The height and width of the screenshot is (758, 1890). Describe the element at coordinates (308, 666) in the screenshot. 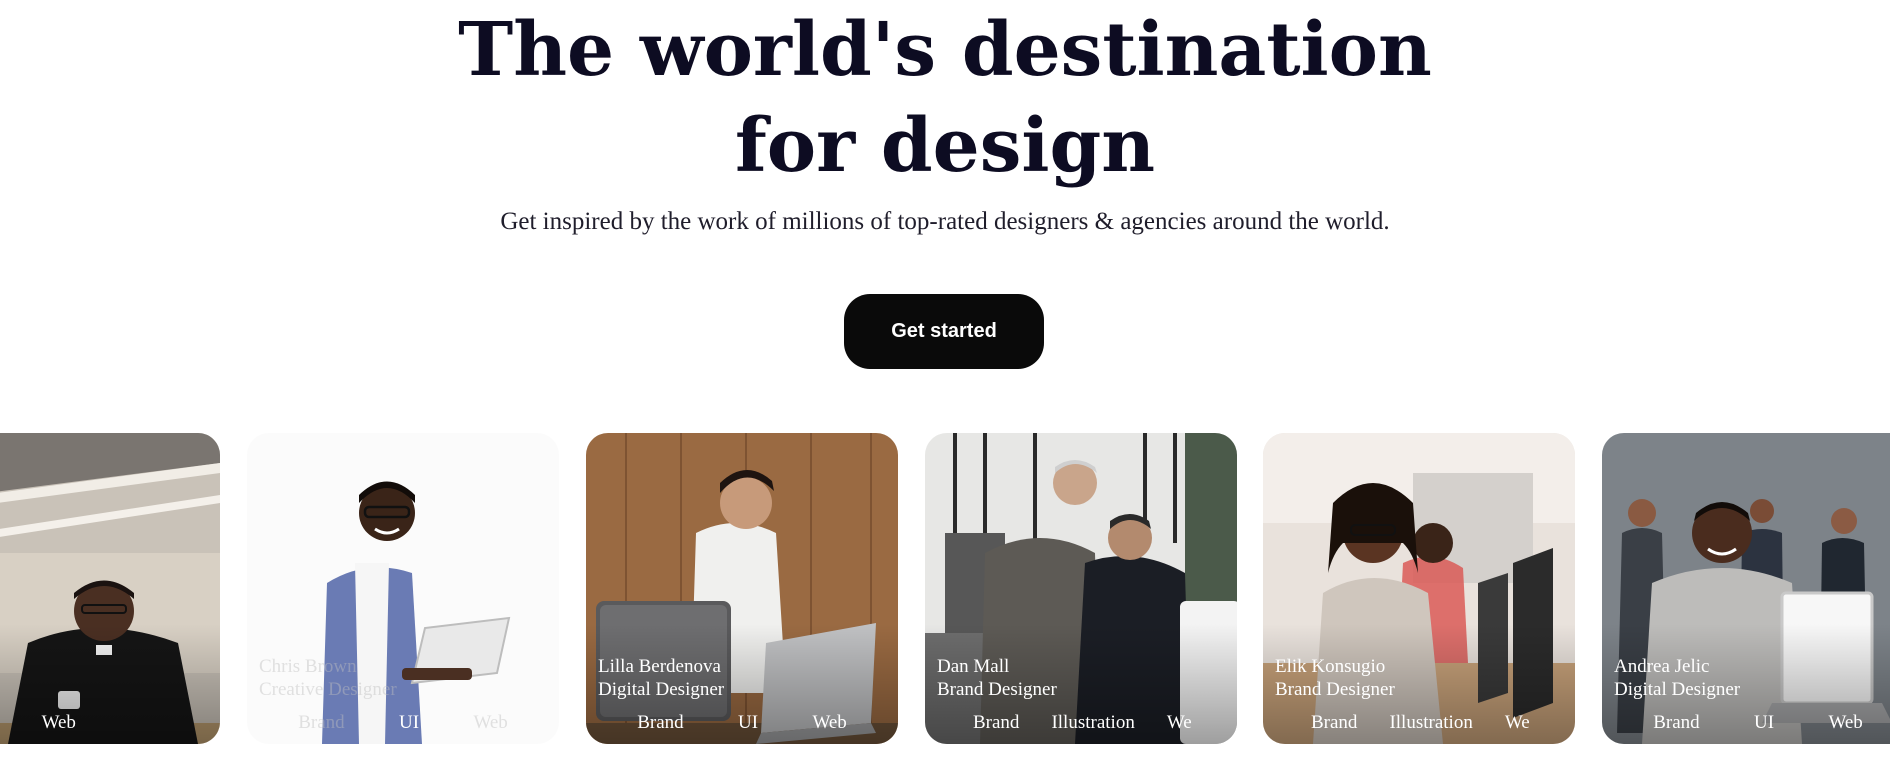

I see `designer-name: Chris Brown` at that location.